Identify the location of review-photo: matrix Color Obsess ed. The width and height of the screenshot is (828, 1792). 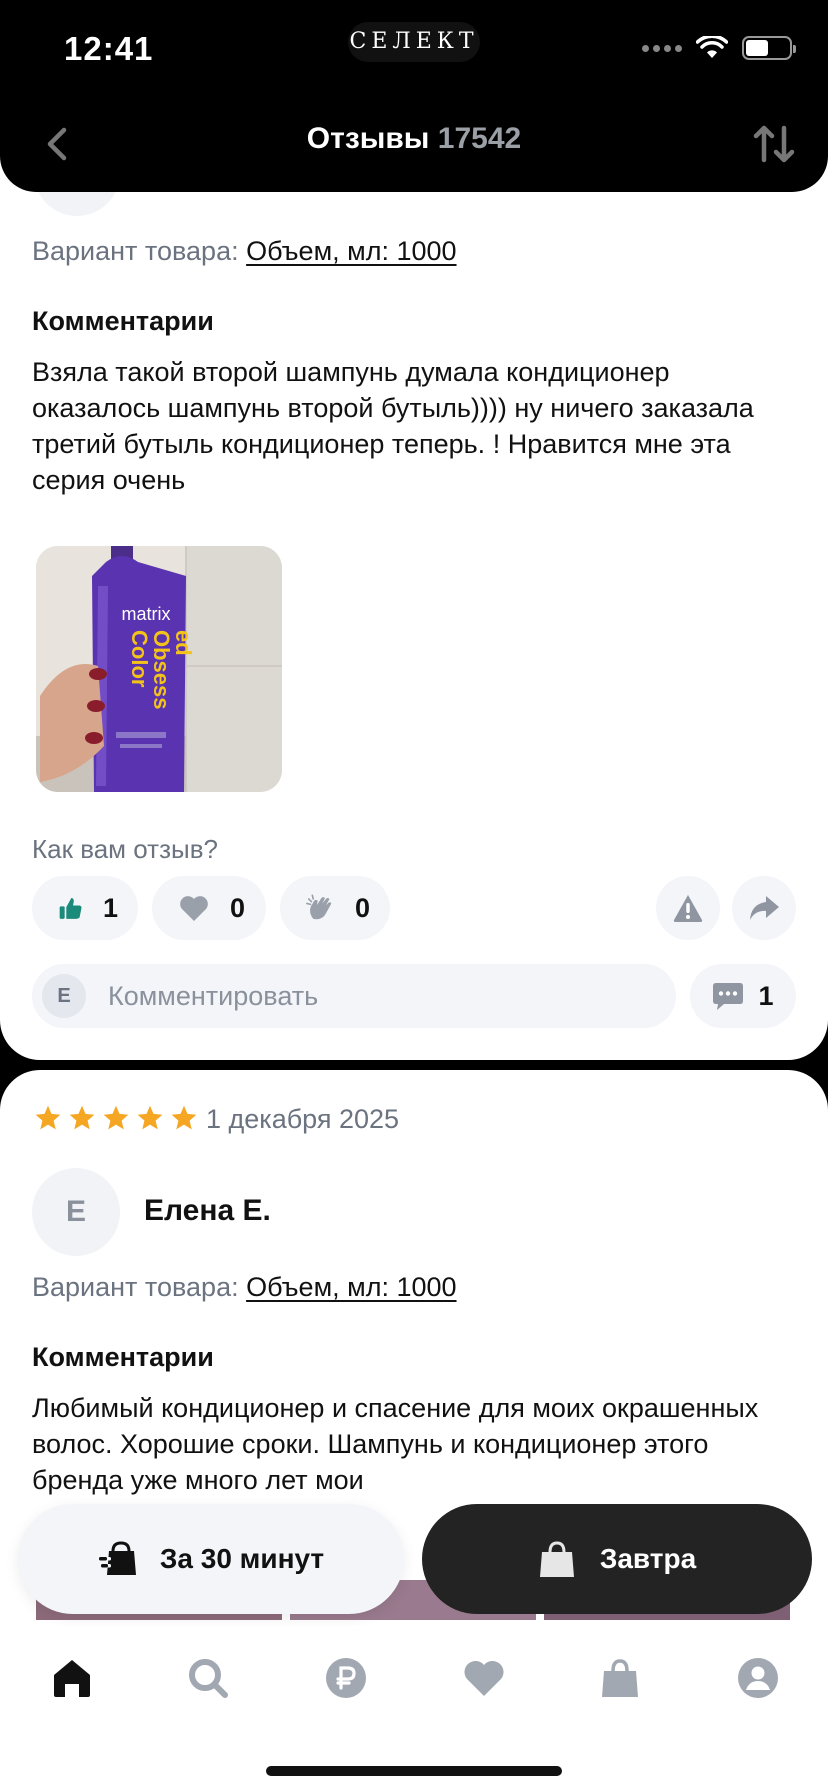
(159, 669).